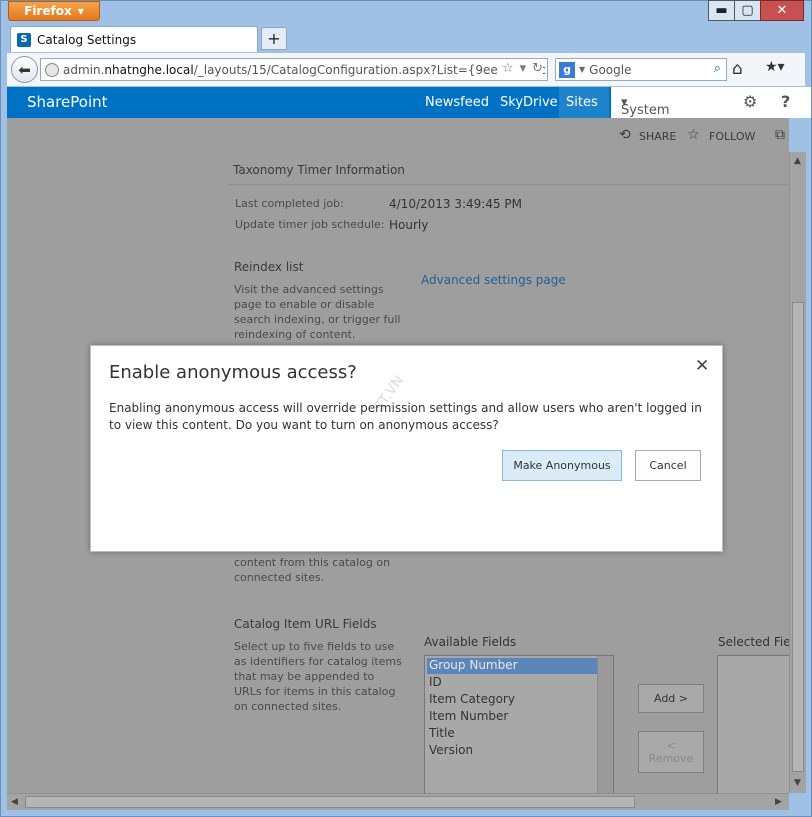 The image size is (812, 817). I want to click on list-item: Item Number, so click(512, 717).